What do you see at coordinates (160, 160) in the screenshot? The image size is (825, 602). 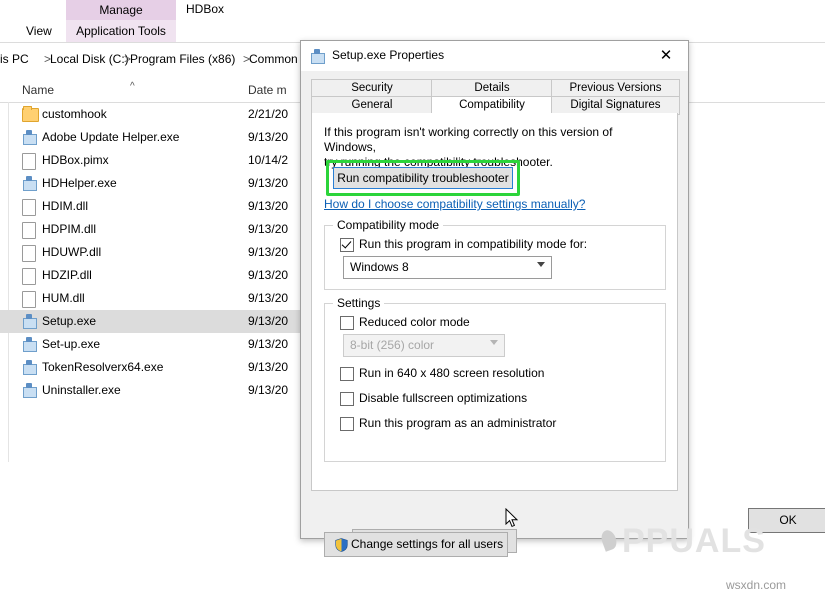 I see `file-row: HDBox.pimx 10/14/2` at bounding box center [160, 160].